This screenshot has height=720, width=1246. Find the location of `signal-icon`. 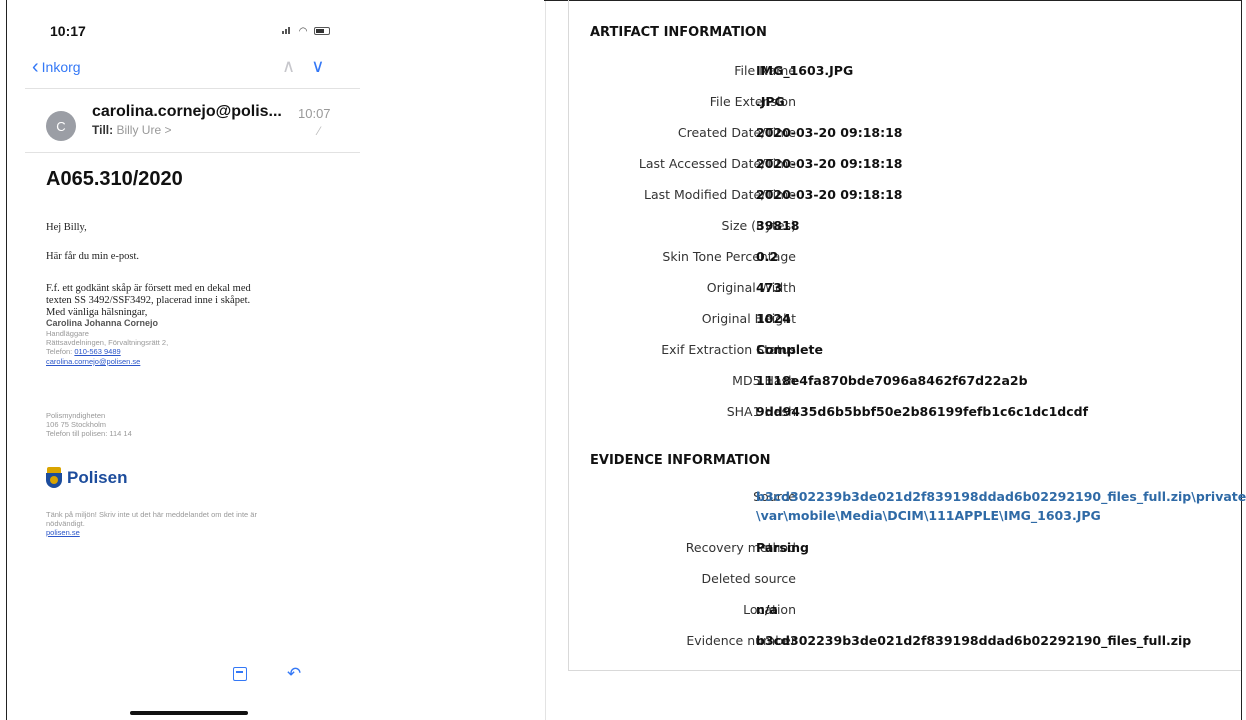

signal-icon is located at coordinates (288, 30).